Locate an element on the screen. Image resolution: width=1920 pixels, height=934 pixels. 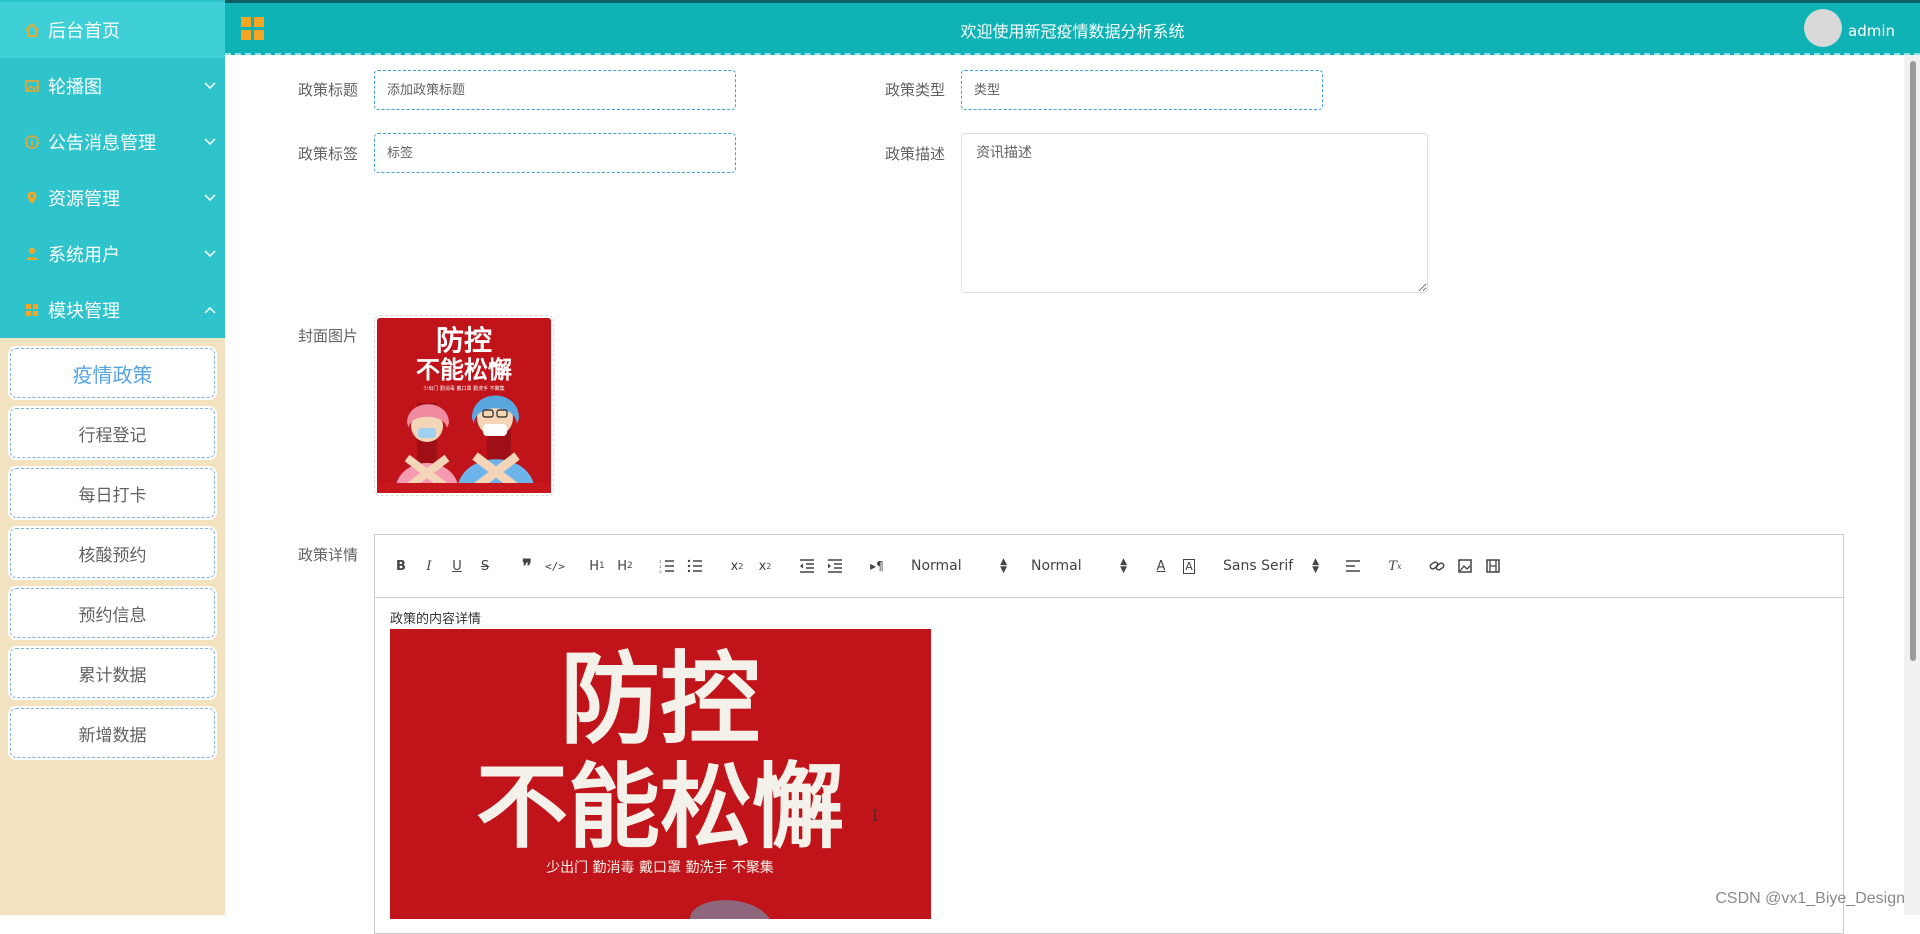
text-color-icon: A is located at coordinates (1161, 566).